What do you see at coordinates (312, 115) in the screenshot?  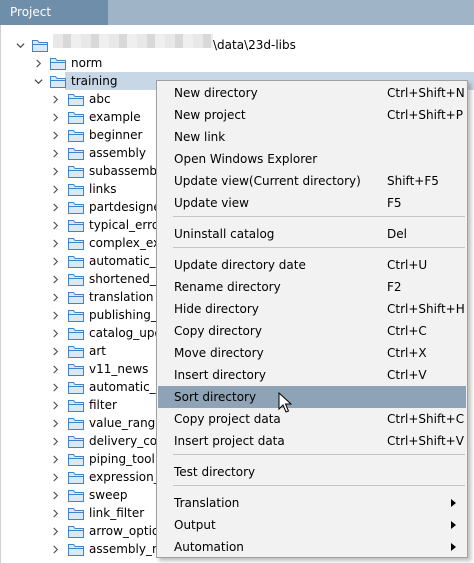 I see `menu-item: New project Ctrl+Shift+P` at bounding box center [312, 115].